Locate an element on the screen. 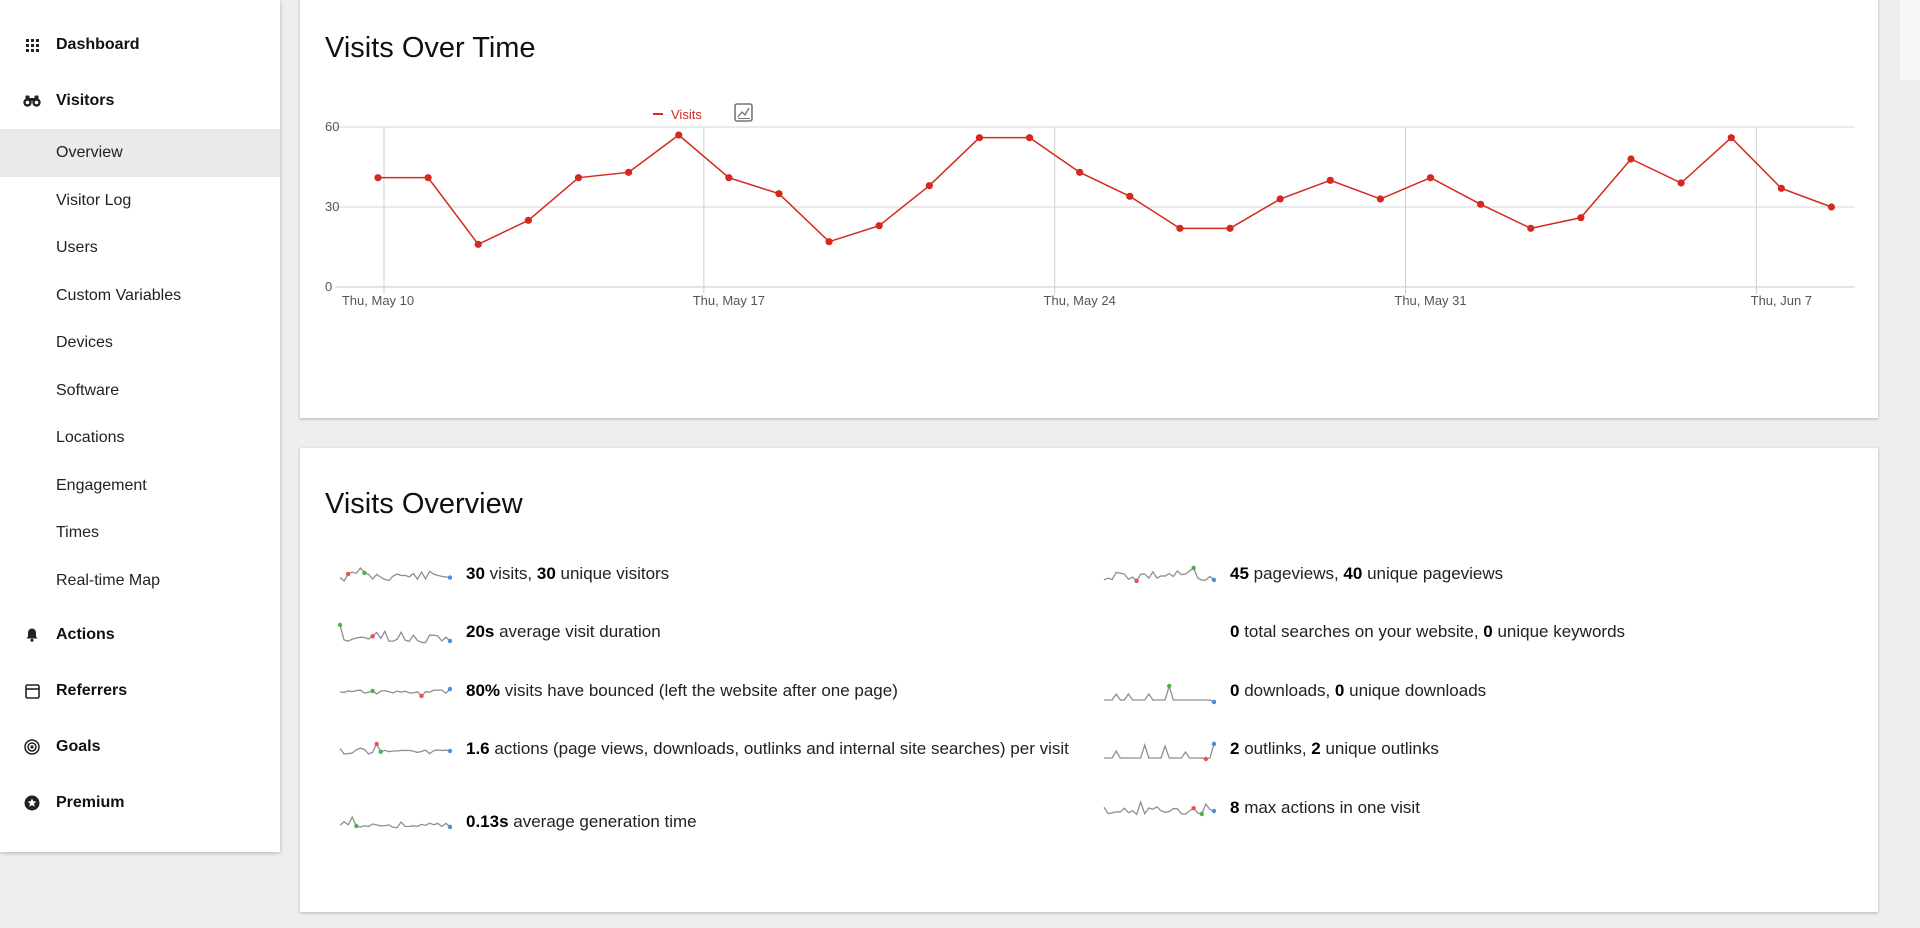 This screenshot has width=1920, height=928. metric-label: downloads, is located at coordinates (1287, 690).